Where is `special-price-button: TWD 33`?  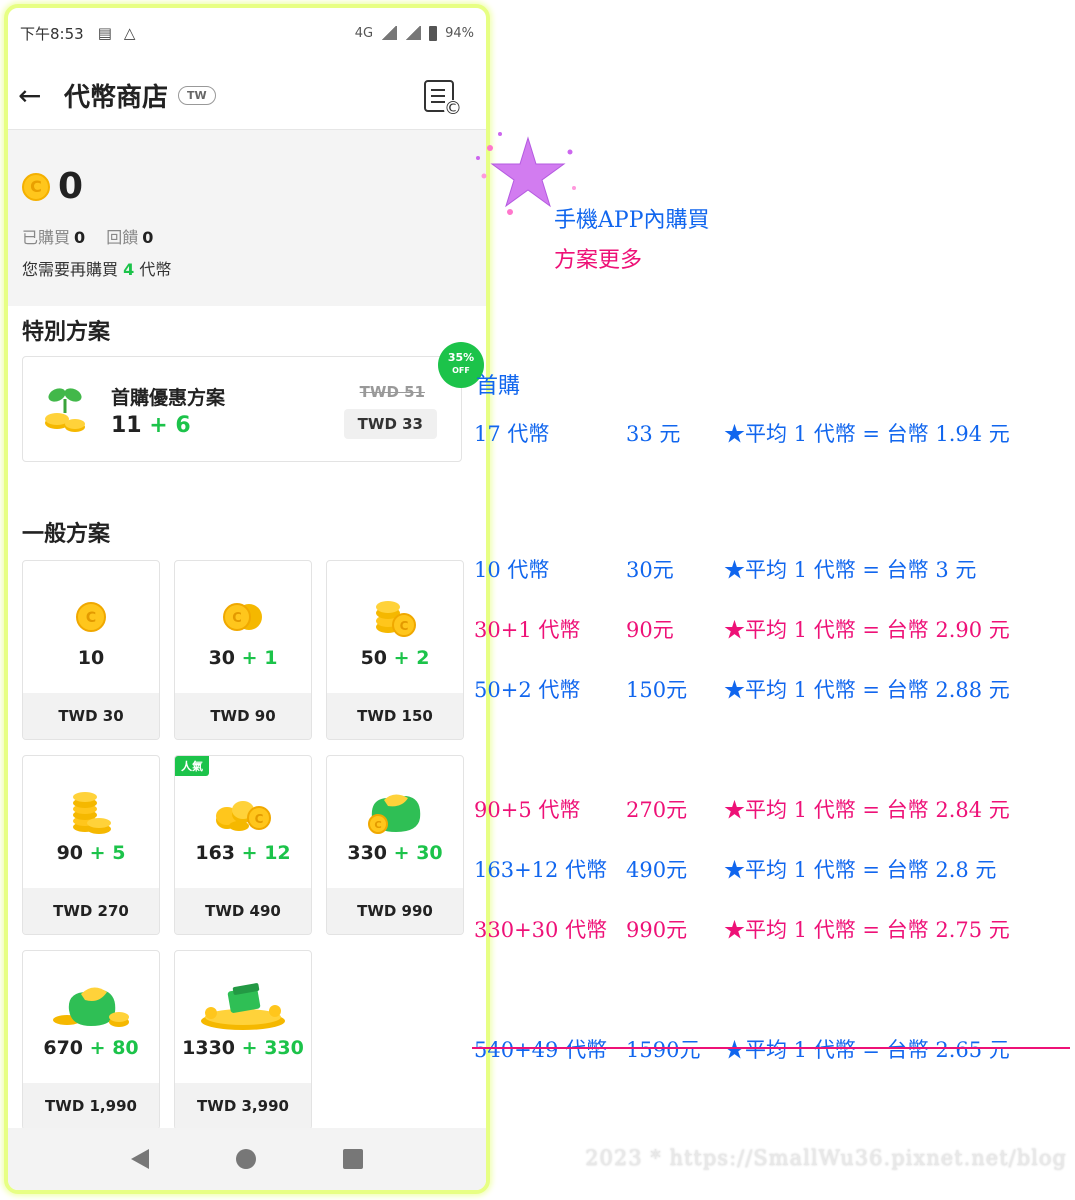
special-price-button: TWD 33 is located at coordinates (390, 424).